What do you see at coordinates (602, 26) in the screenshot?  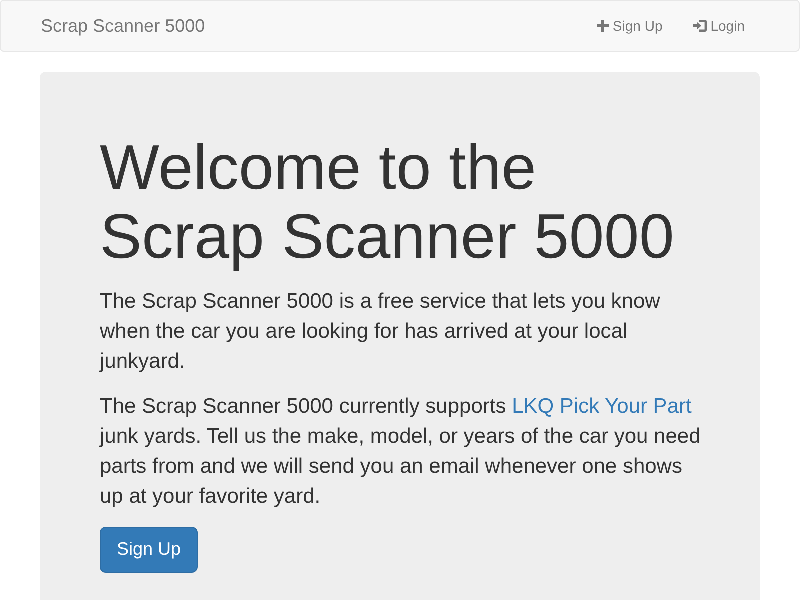 I see `plus-icon` at bounding box center [602, 26].